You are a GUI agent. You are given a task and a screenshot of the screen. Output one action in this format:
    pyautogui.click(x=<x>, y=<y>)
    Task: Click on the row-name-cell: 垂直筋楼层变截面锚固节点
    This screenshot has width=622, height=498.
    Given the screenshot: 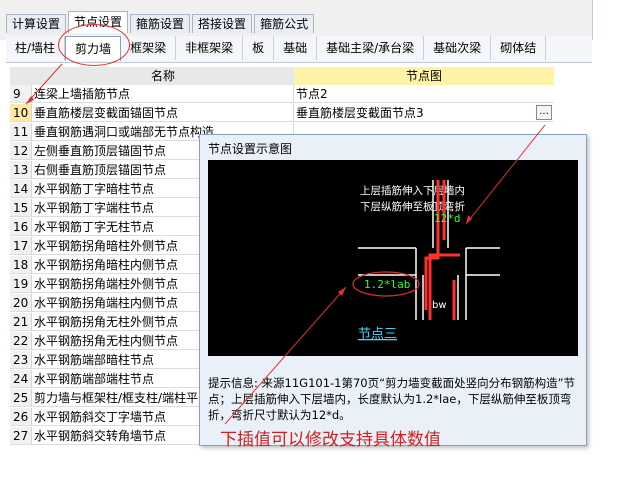 What is the action you would take?
    pyautogui.click(x=163, y=113)
    